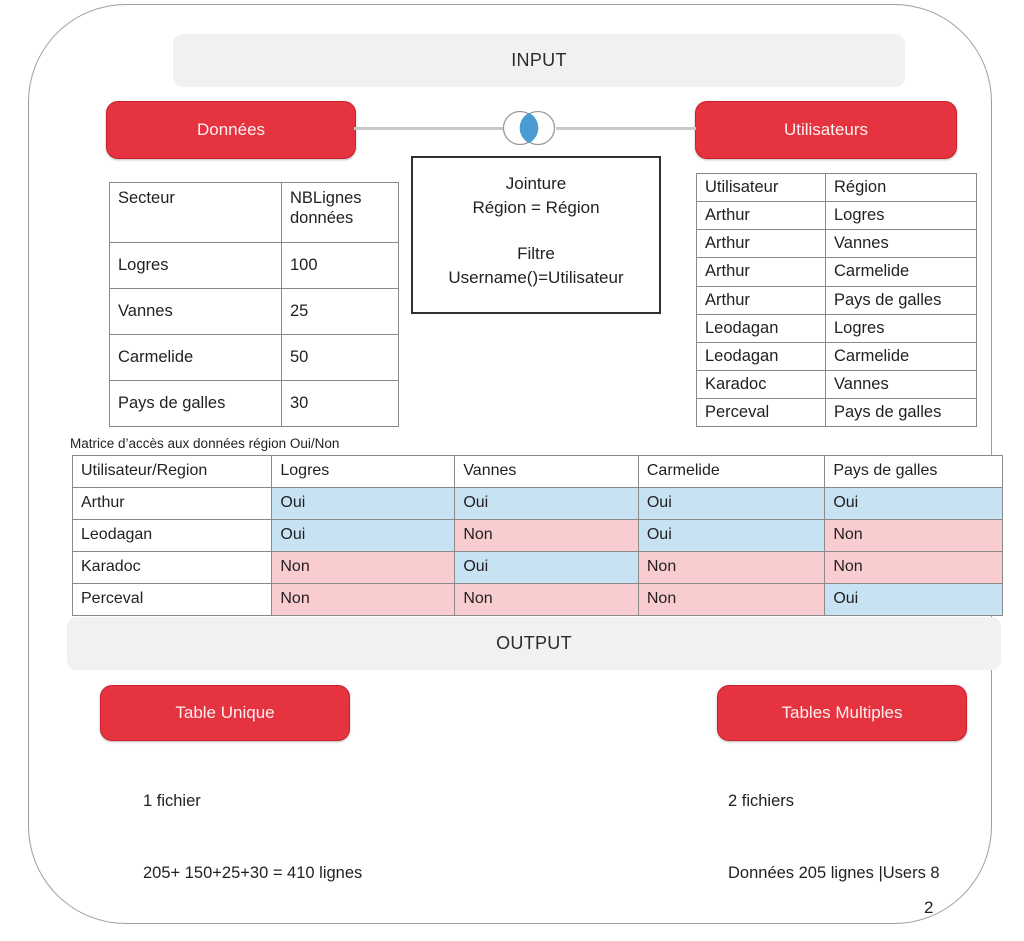 The width and height of the screenshot is (1024, 941). I want to click on table-row: Carmelide 50, so click(254, 357).